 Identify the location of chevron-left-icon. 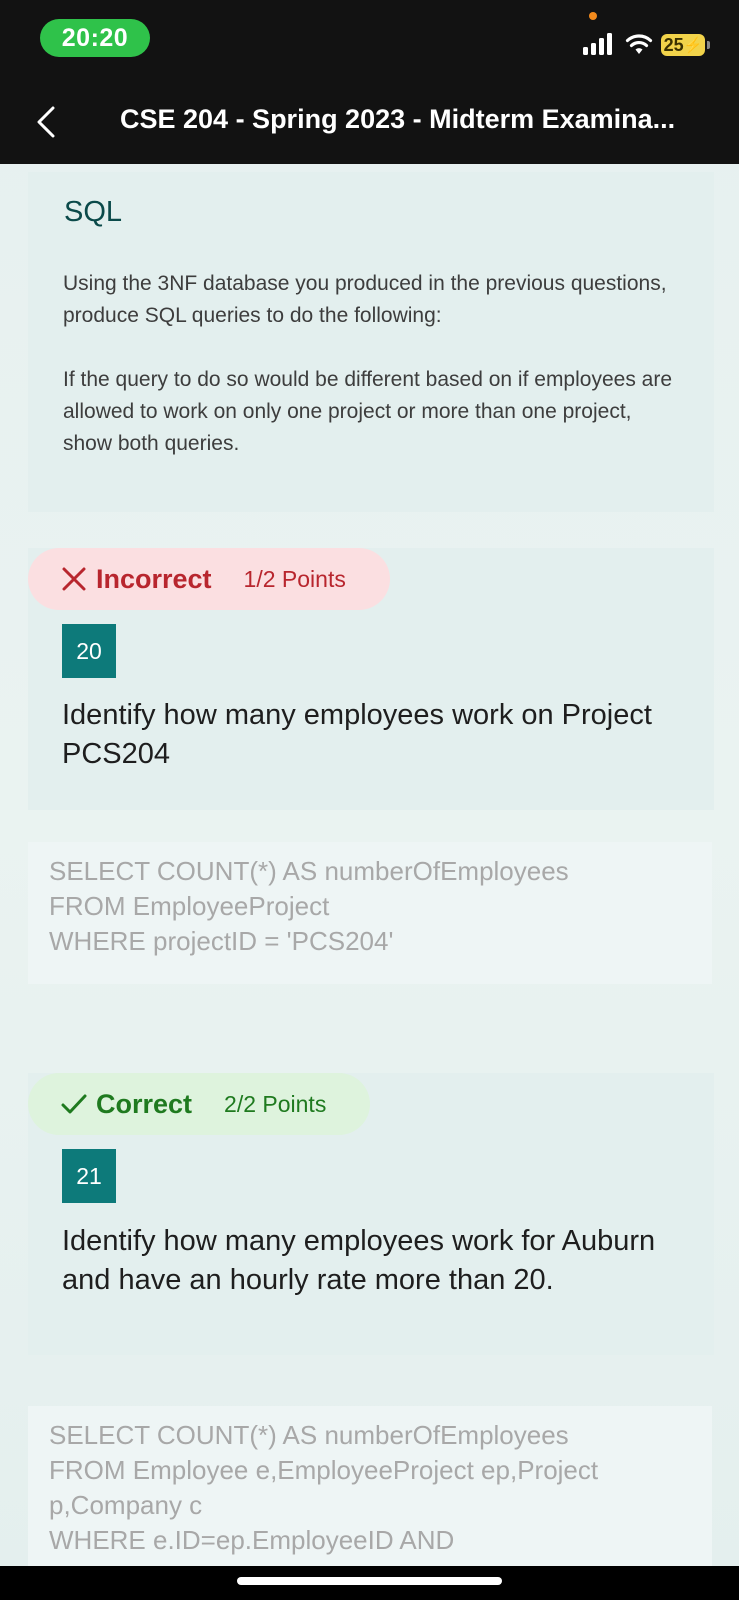
(46, 122).